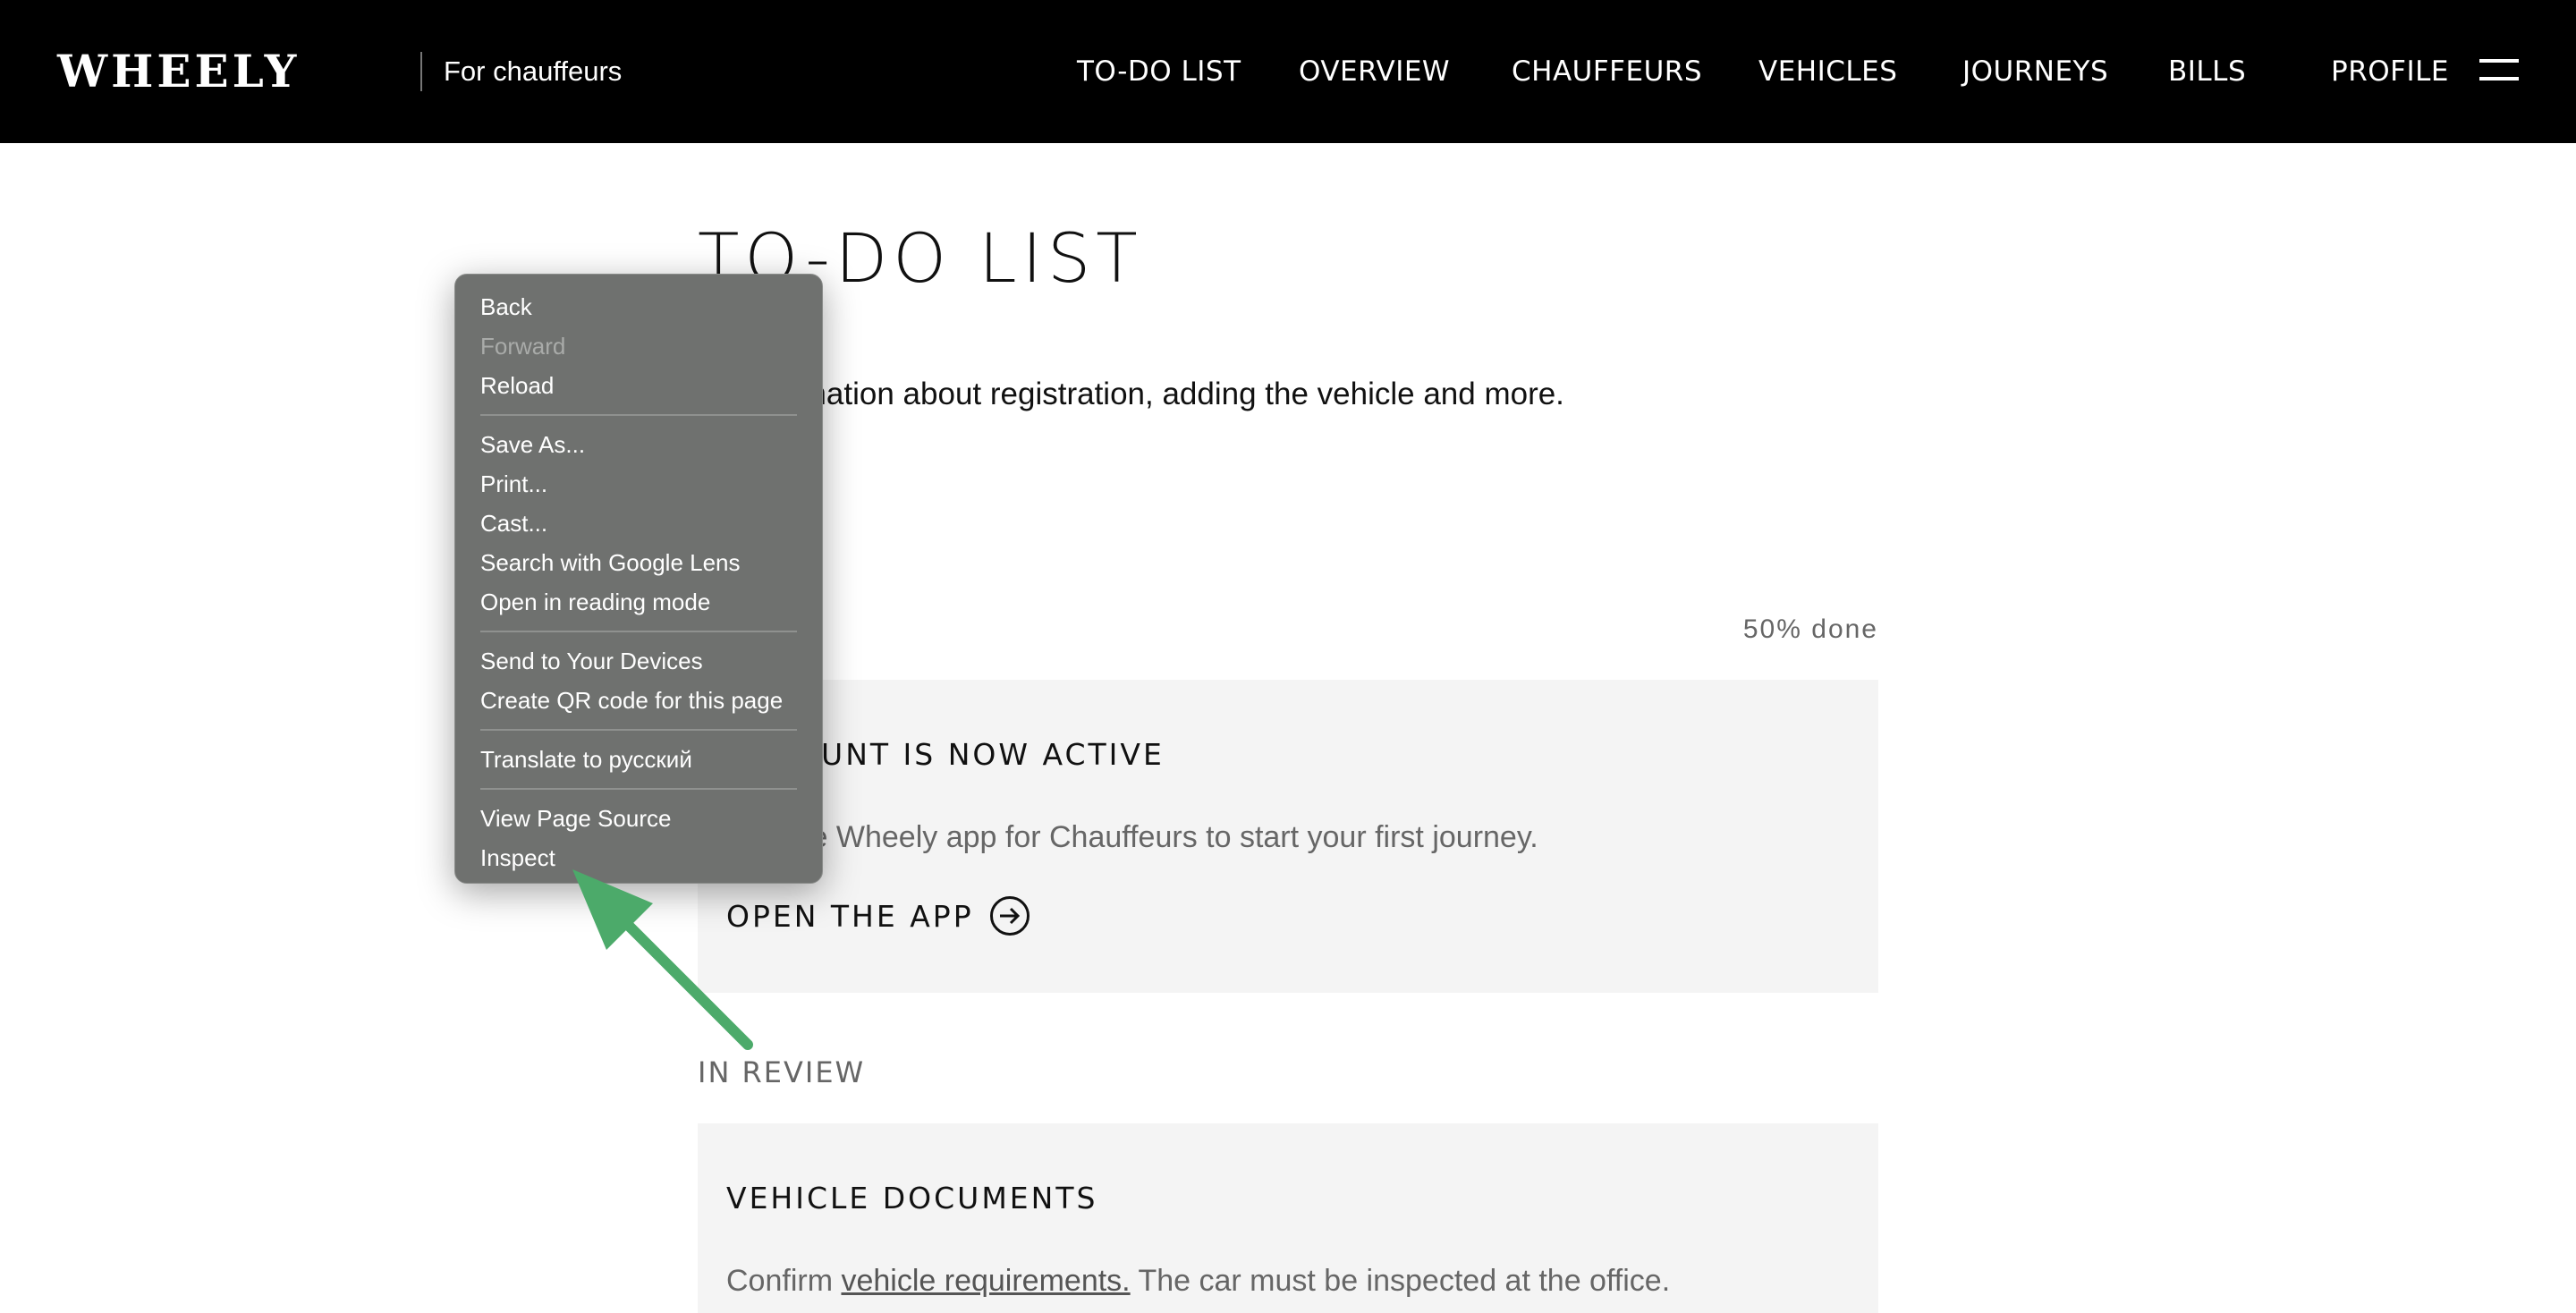 The image size is (2576, 1313). What do you see at coordinates (638, 759) in the screenshot?
I see `menu-item-translate: Translate to русский` at bounding box center [638, 759].